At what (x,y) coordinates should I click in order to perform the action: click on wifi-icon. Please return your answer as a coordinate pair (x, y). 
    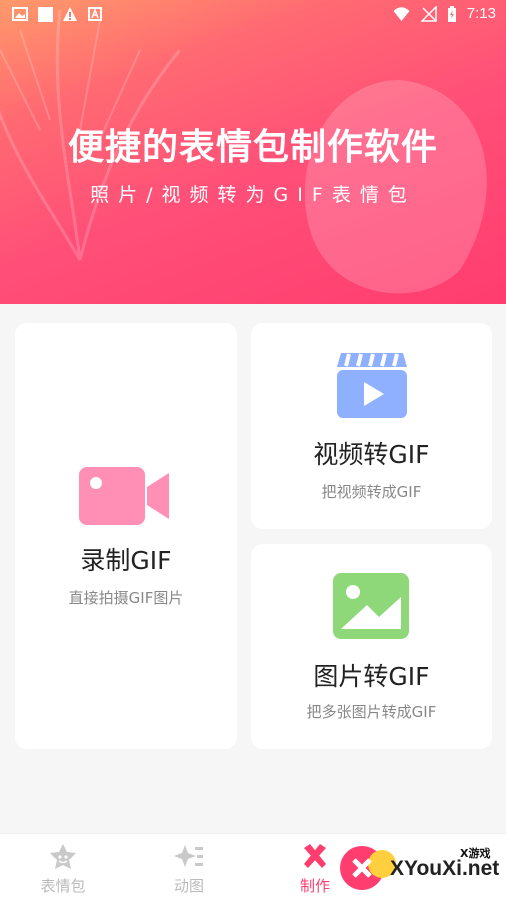
    Looking at the image, I should click on (401, 13).